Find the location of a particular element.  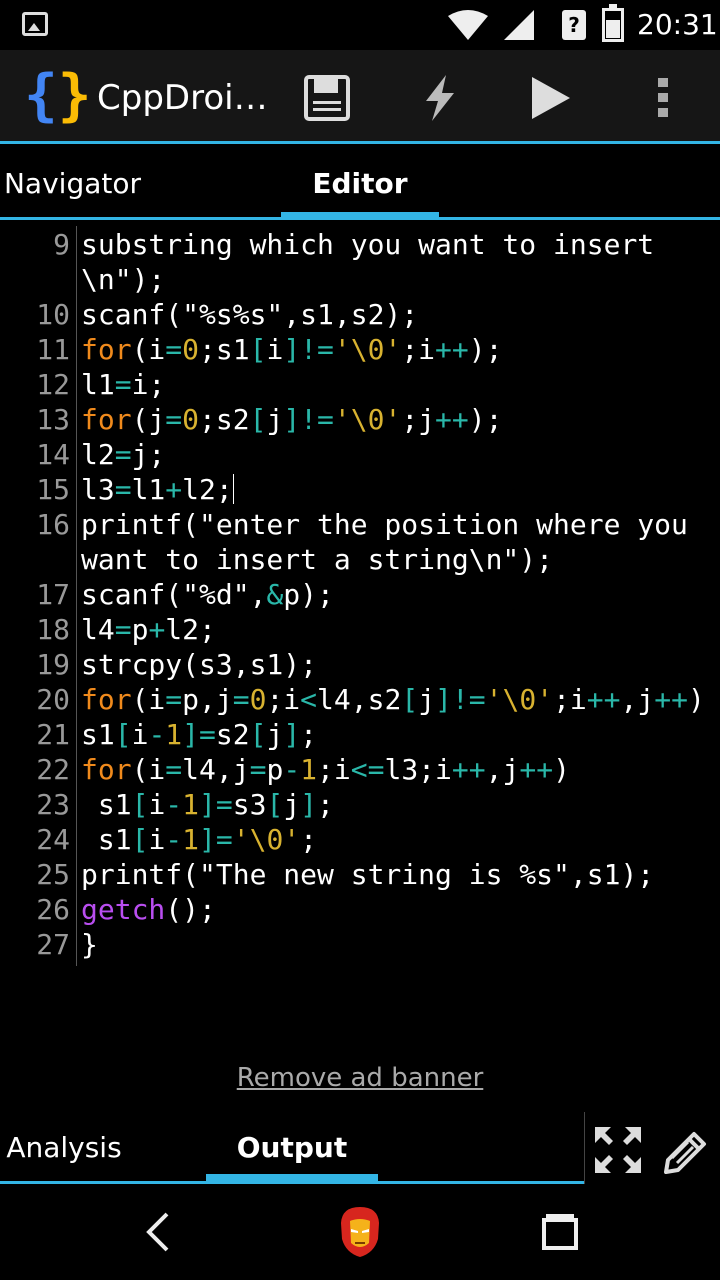

line-number: 26 is located at coordinates (53, 909).